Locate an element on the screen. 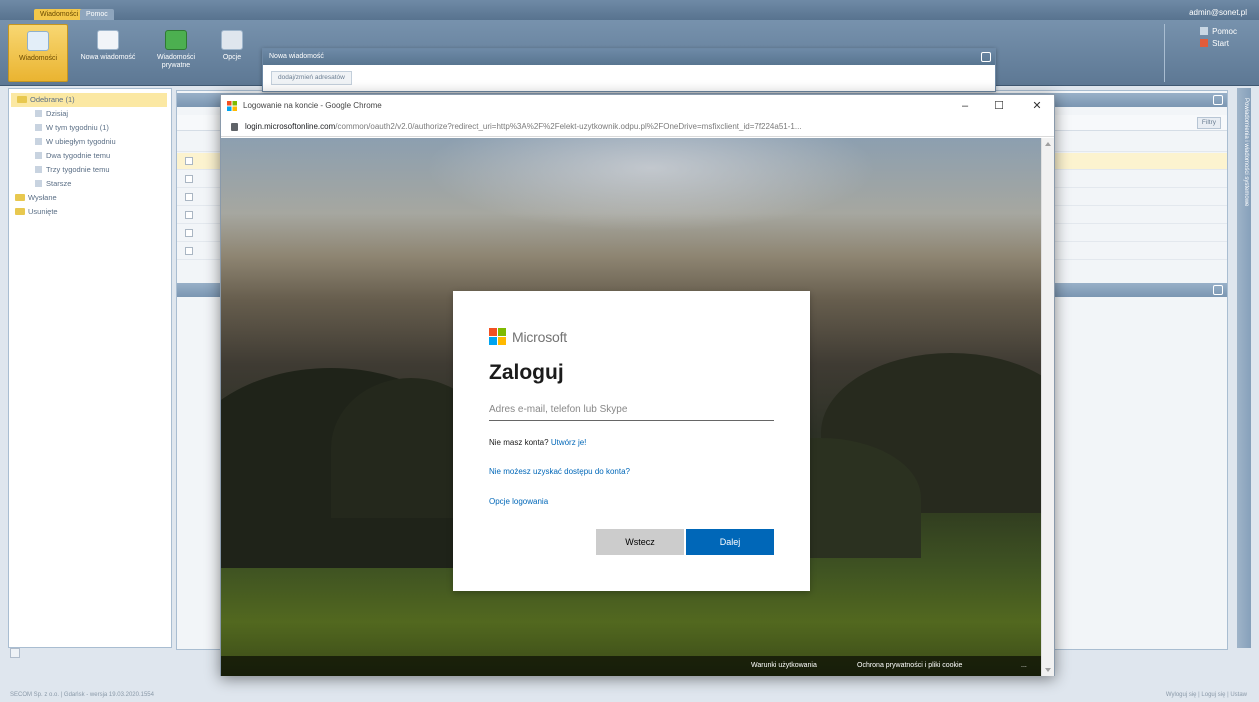 The image size is (1259, 702). tree-item-this-week: W tym tygodniu (1) is located at coordinates (90, 128).